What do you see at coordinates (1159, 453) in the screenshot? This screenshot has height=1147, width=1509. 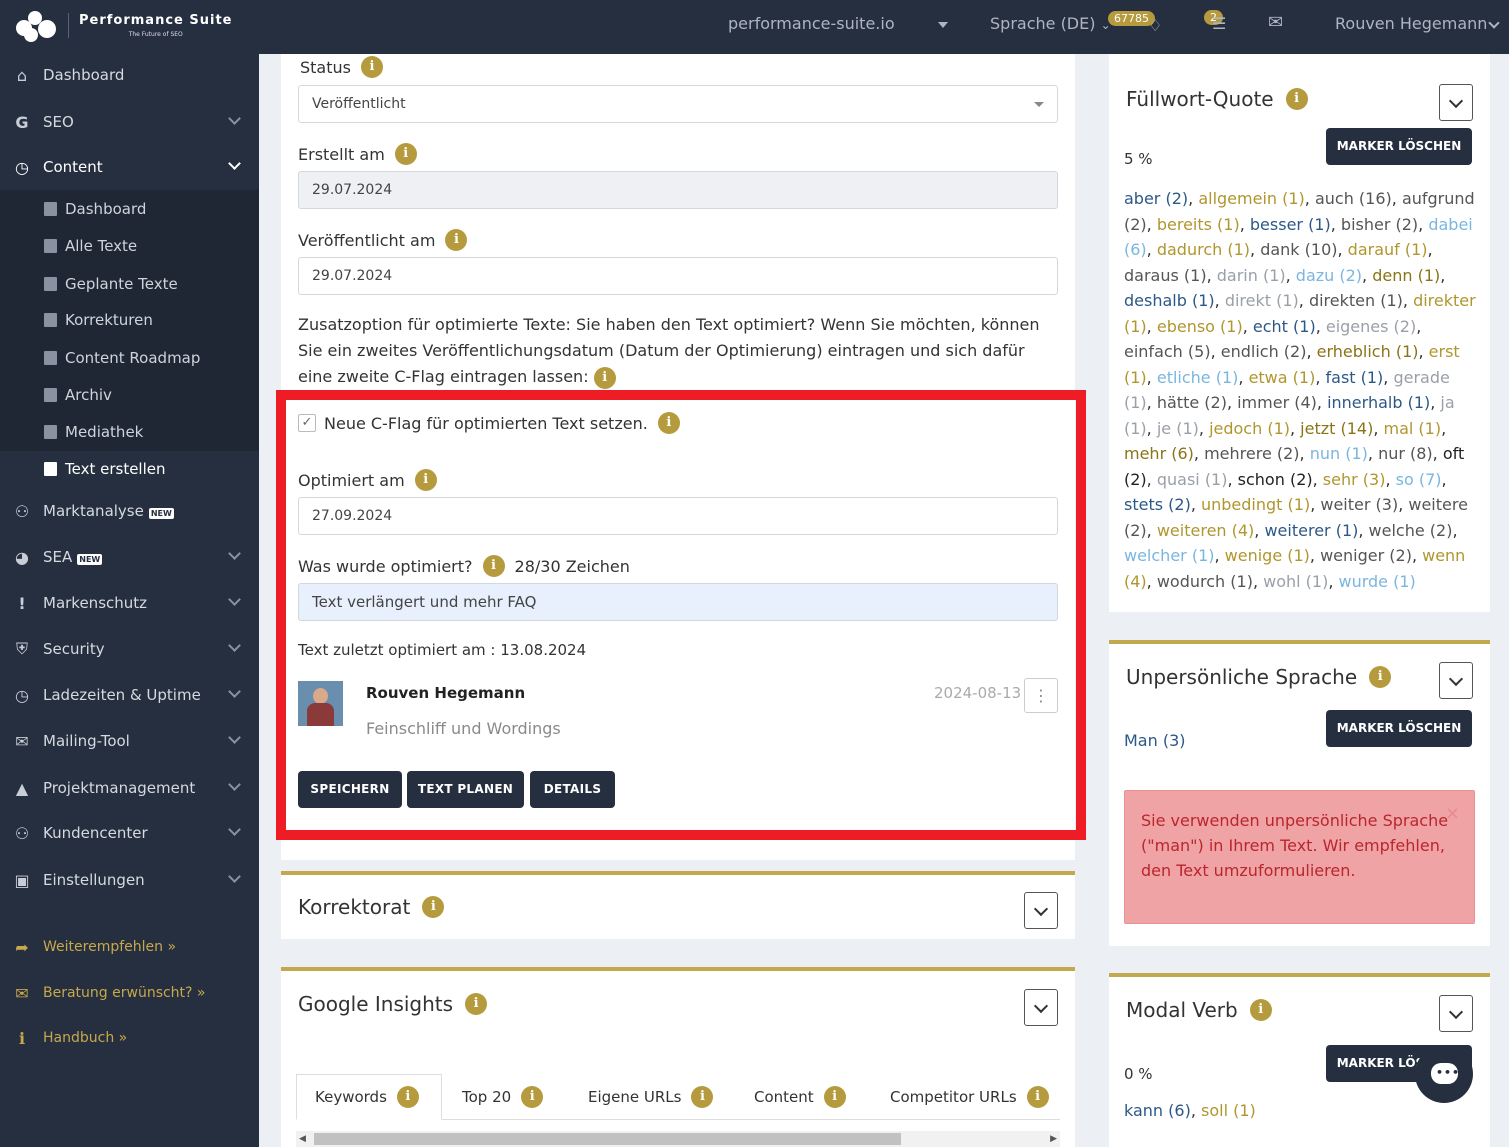 I see `filler-word: mehr (6)` at bounding box center [1159, 453].